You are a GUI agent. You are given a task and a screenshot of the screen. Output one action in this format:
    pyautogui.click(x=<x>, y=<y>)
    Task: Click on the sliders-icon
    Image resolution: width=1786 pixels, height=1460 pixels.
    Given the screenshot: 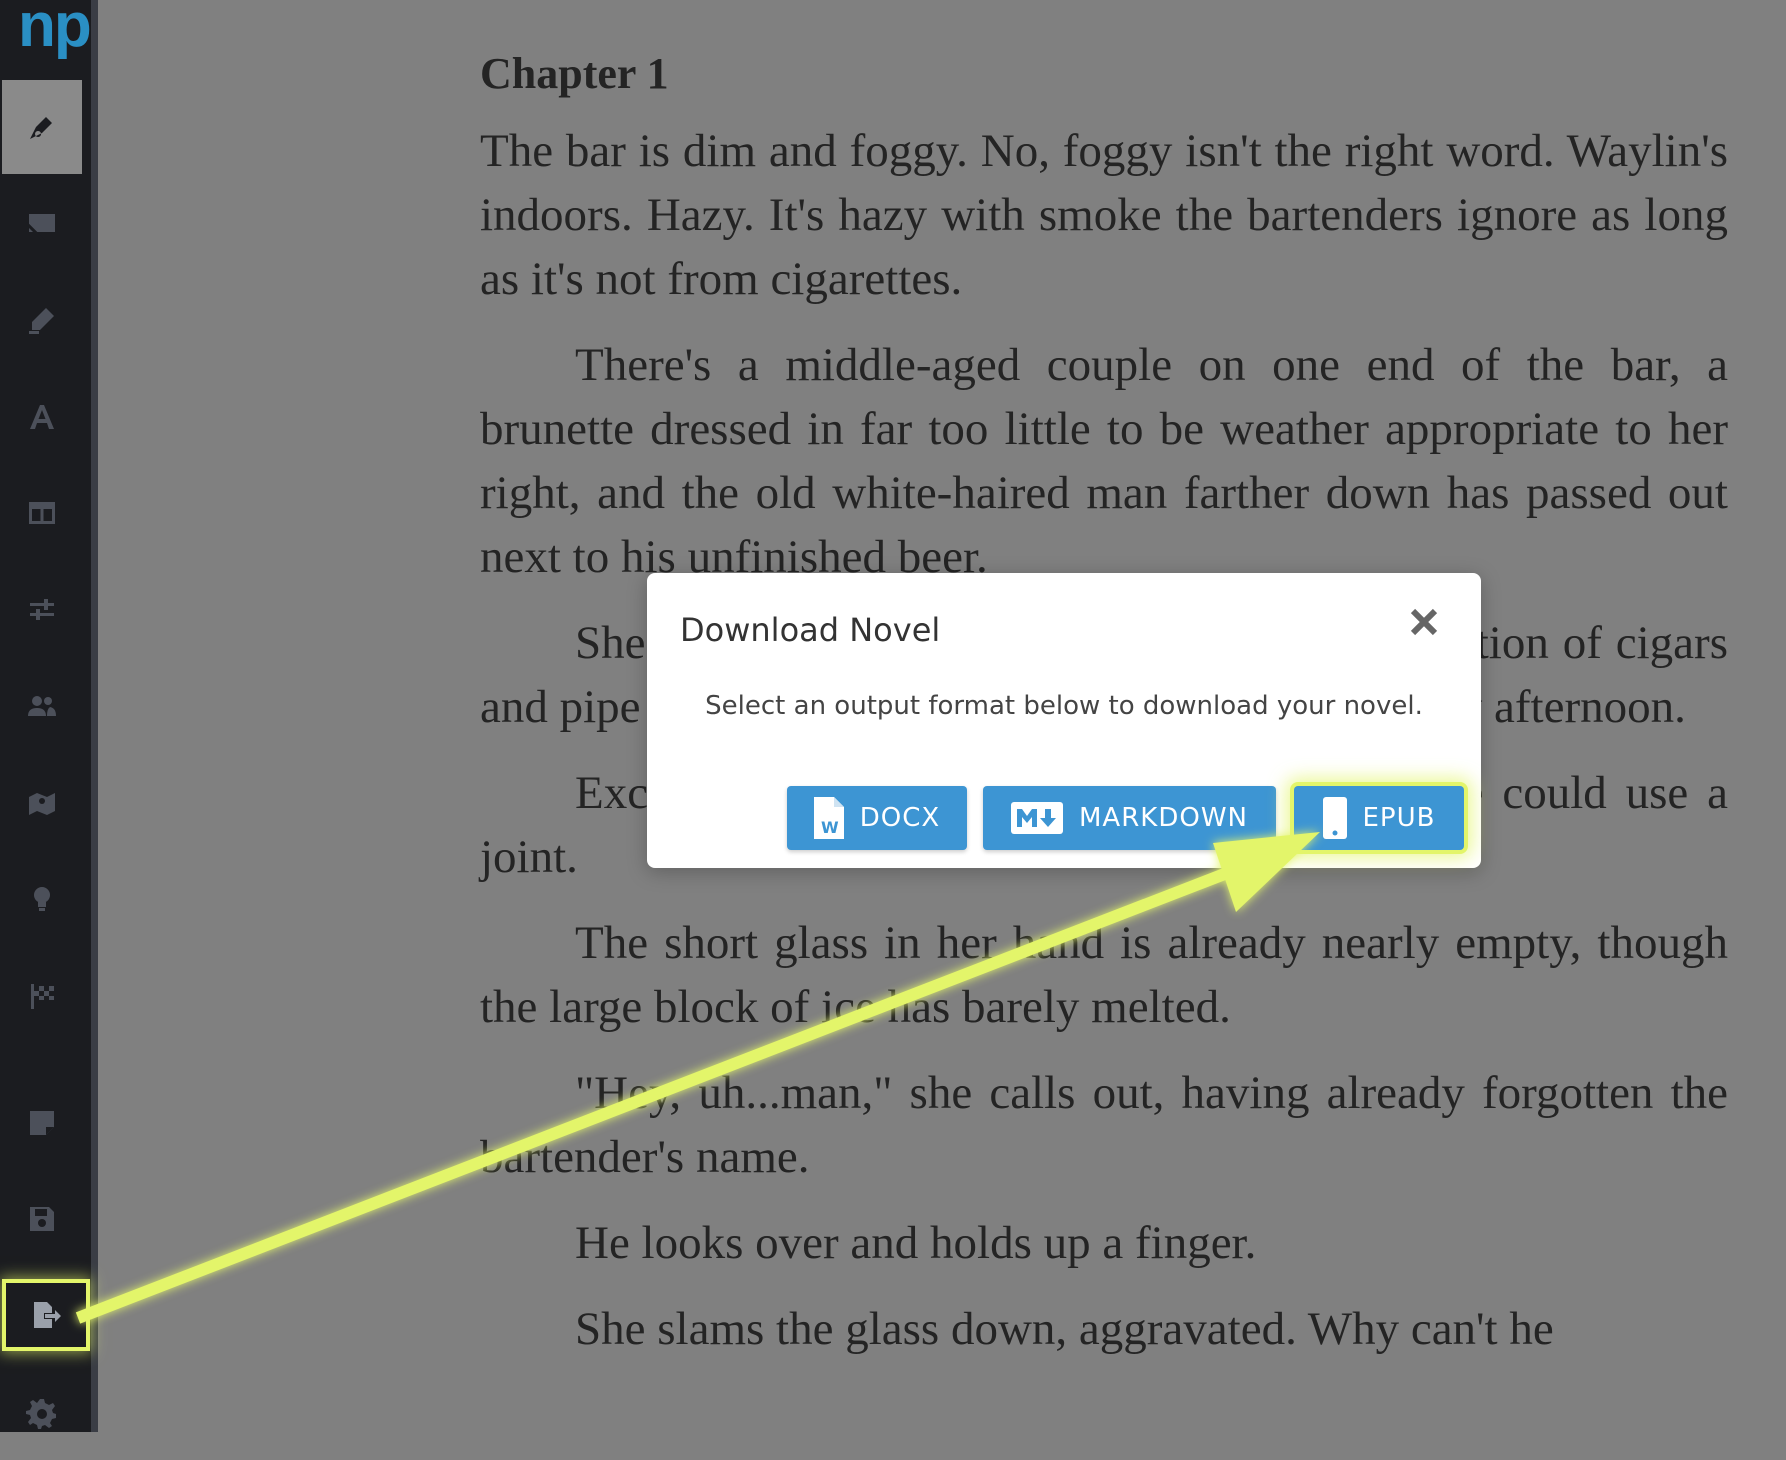 What is the action you would take?
    pyautogui.click(x=42, y=609)
    